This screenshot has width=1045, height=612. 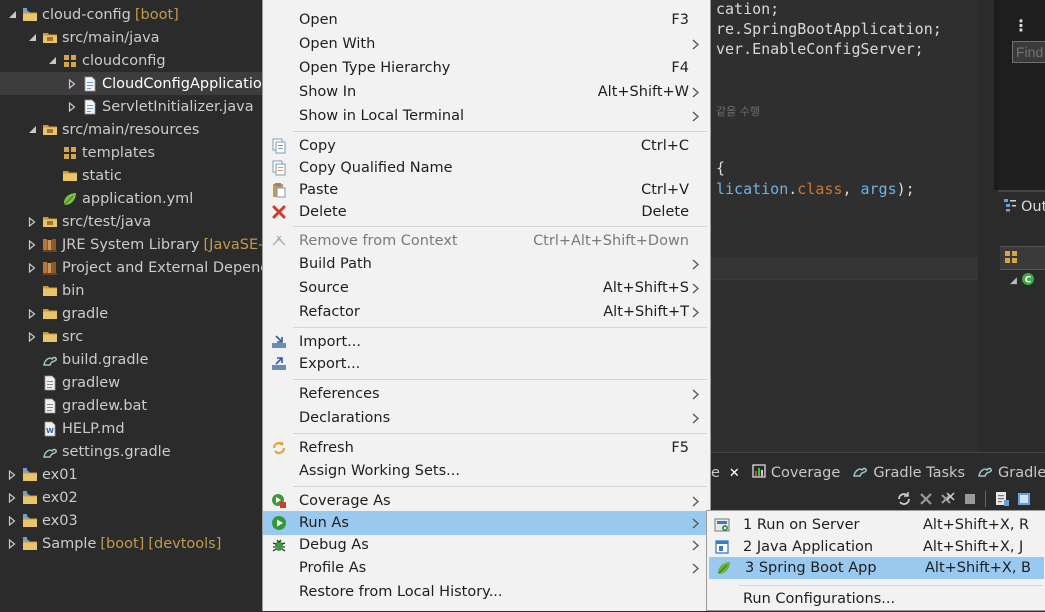 What do you see at coordinates (486, 68) in the screenshot?
I see `menu-item-open-type-hierarchy: Open Type Hierarchy F4` at bounding box center [486, 68].